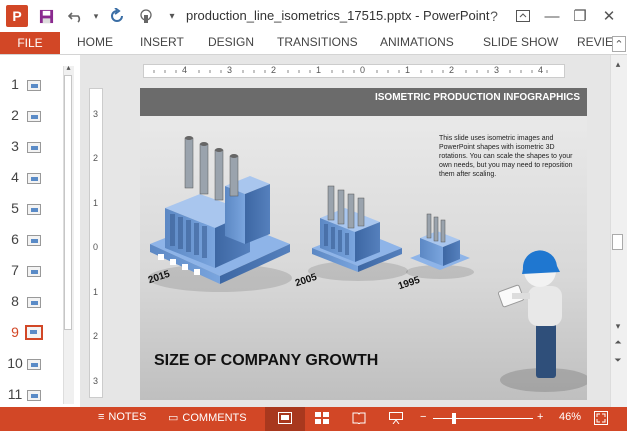  What do you see at coordinates (542, 321) in the screenshot?
I see `worker-figure-icon` at bounding box center [542, 321].